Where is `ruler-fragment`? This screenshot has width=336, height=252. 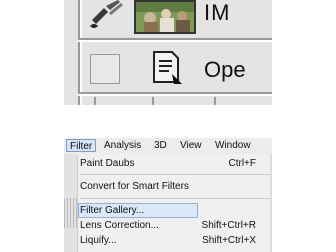
ruler-fragment is located at coordinates (71, 213).